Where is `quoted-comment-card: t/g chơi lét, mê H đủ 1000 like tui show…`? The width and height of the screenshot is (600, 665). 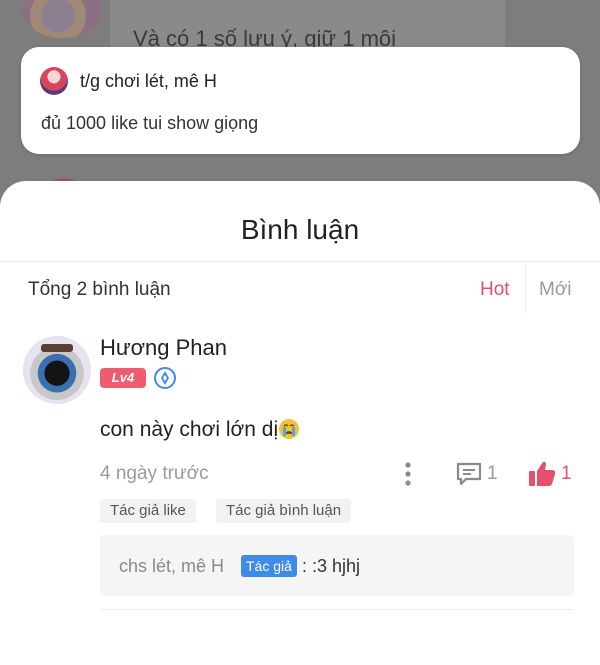 quoted-comment-card: t/g chơi lét, mê H đủ 1000 like tui show… is located at coordinates (300, 100).